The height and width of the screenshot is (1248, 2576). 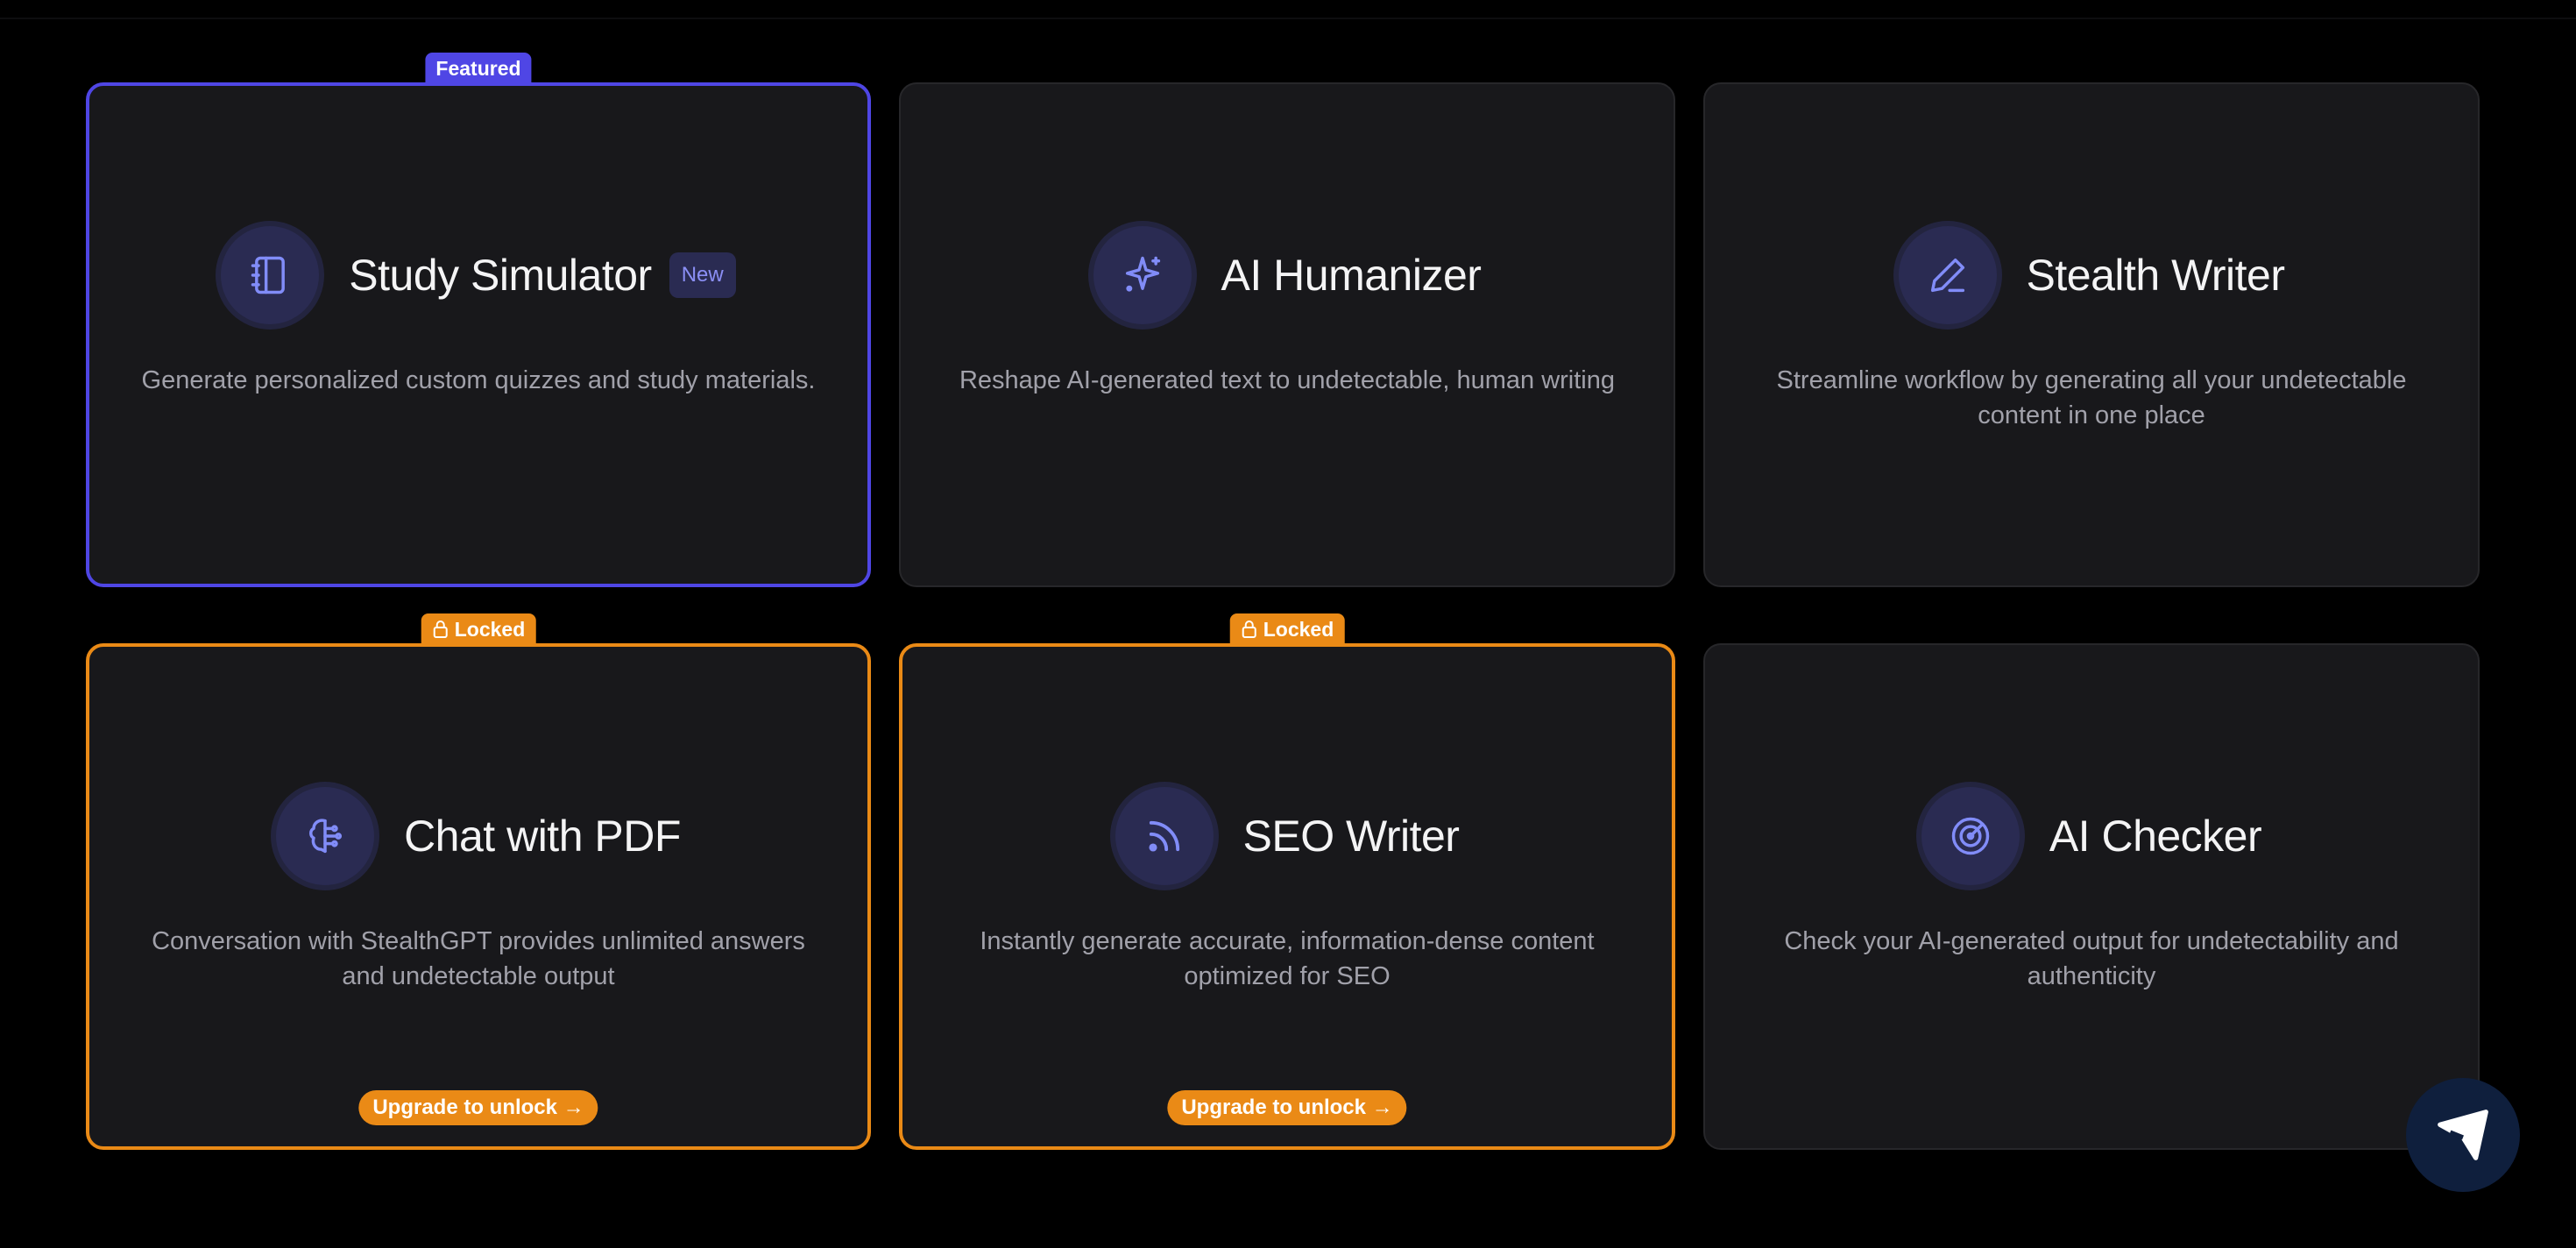 What do you see at coordinates (1164, 836) in the screenshot?
I see `rss-icon` at bounding box center [1164, 836].